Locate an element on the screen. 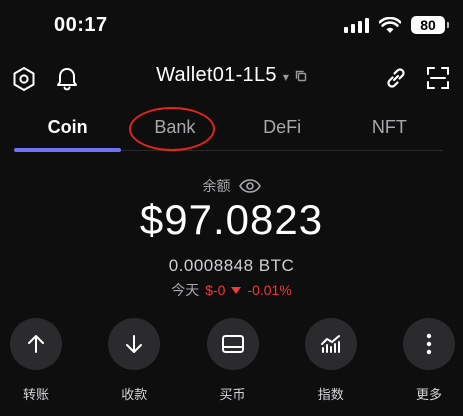 The width and height of the screenshot is (463, 416). arrow-down-icon is located at coordinates (134, 344).